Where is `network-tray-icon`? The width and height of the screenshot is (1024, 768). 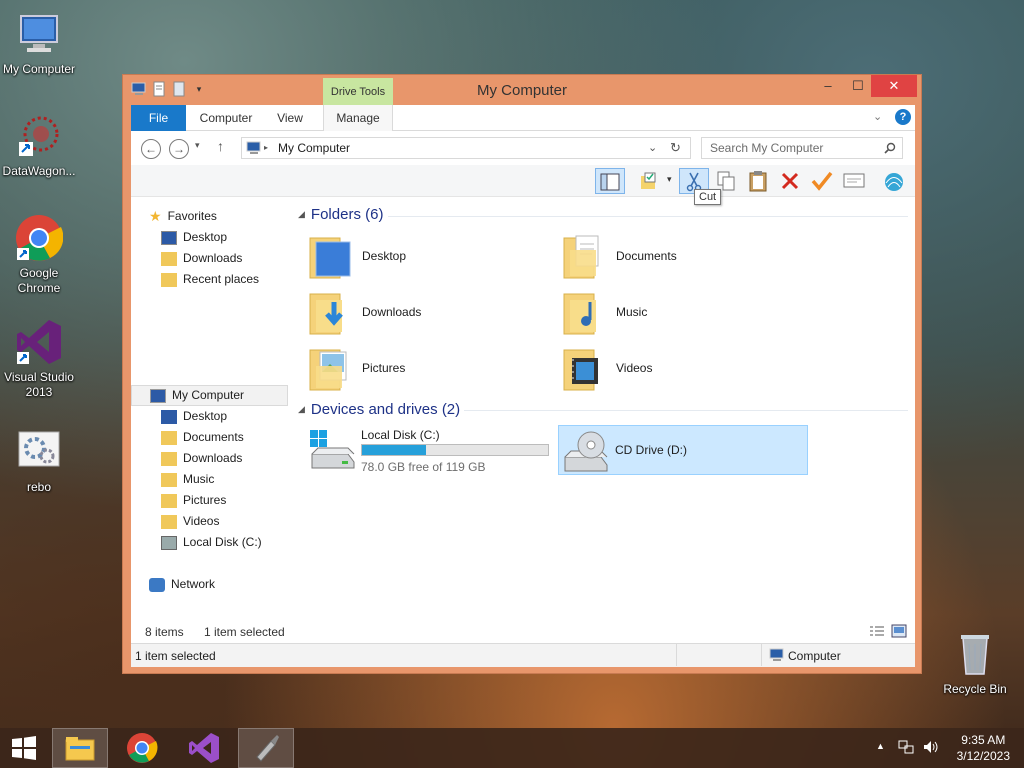 network-tray-icon is located at coordinates (906, 748).